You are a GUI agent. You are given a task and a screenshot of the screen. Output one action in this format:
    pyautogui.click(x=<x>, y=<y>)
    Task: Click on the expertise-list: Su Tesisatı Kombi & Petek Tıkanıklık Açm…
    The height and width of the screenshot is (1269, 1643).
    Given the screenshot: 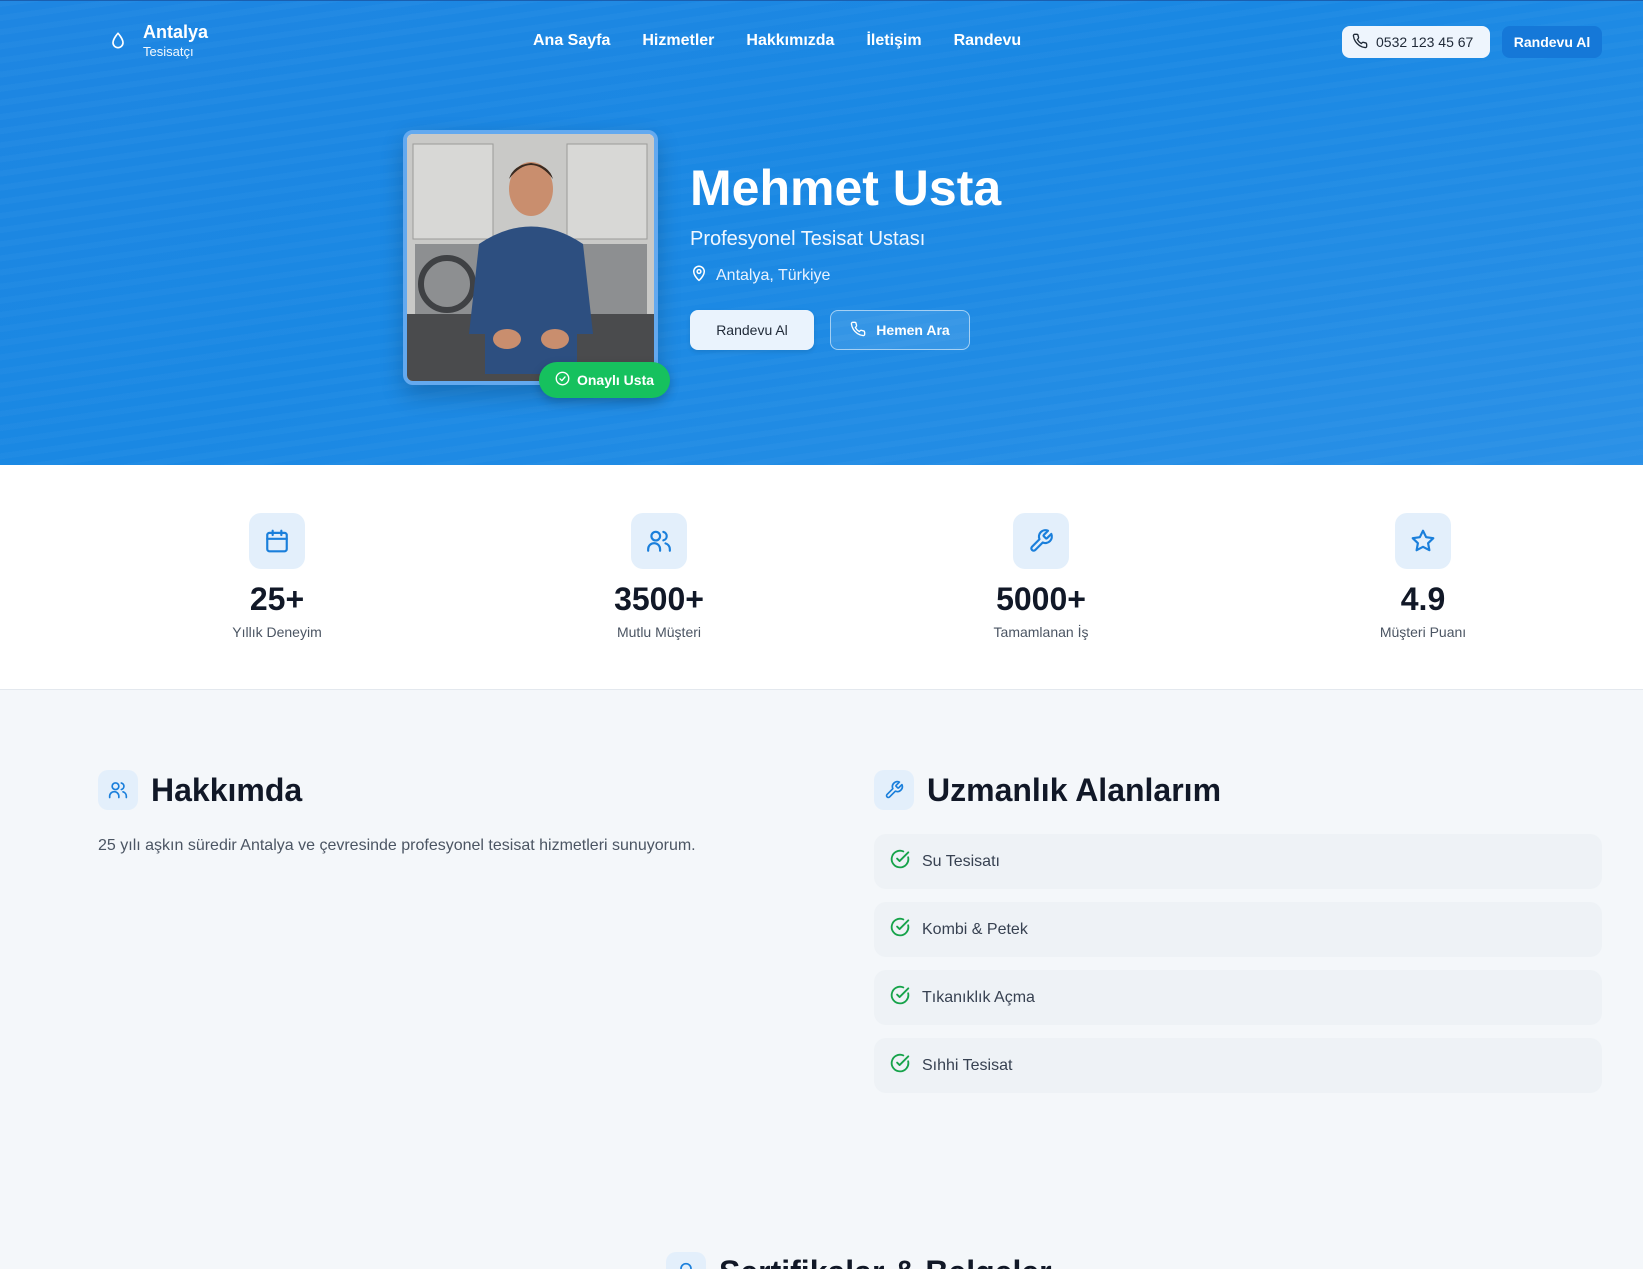 What is the action you would take?
    pyautogui.click(x=1238, y=970)
    